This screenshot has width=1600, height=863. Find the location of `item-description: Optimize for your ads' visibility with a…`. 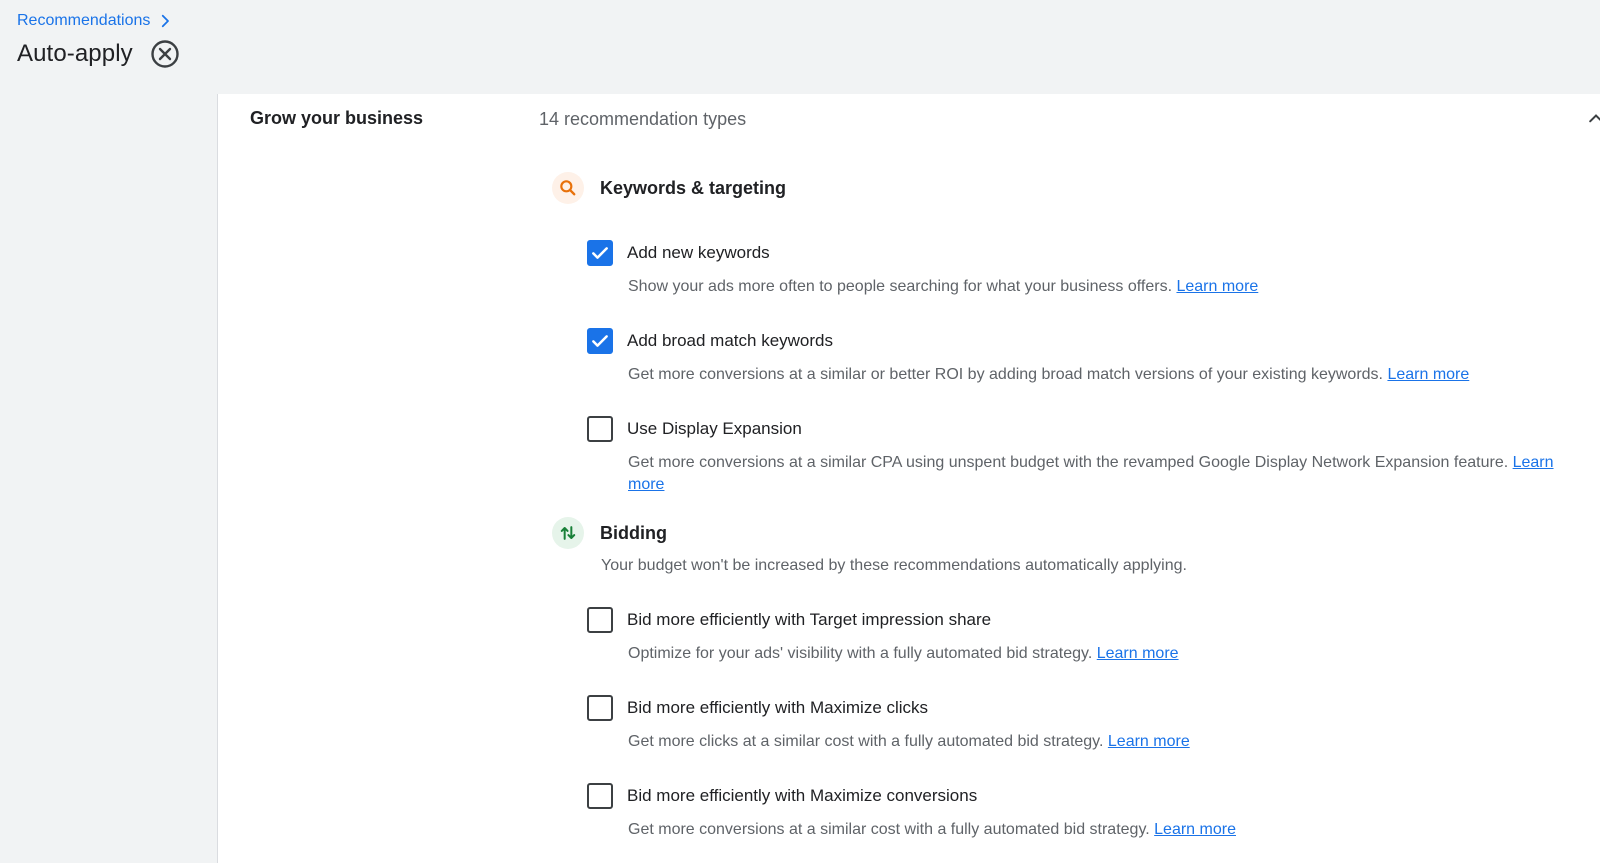

item-description: Optimize for your ads' visibility with a… is located at coordinates (1107, 654).